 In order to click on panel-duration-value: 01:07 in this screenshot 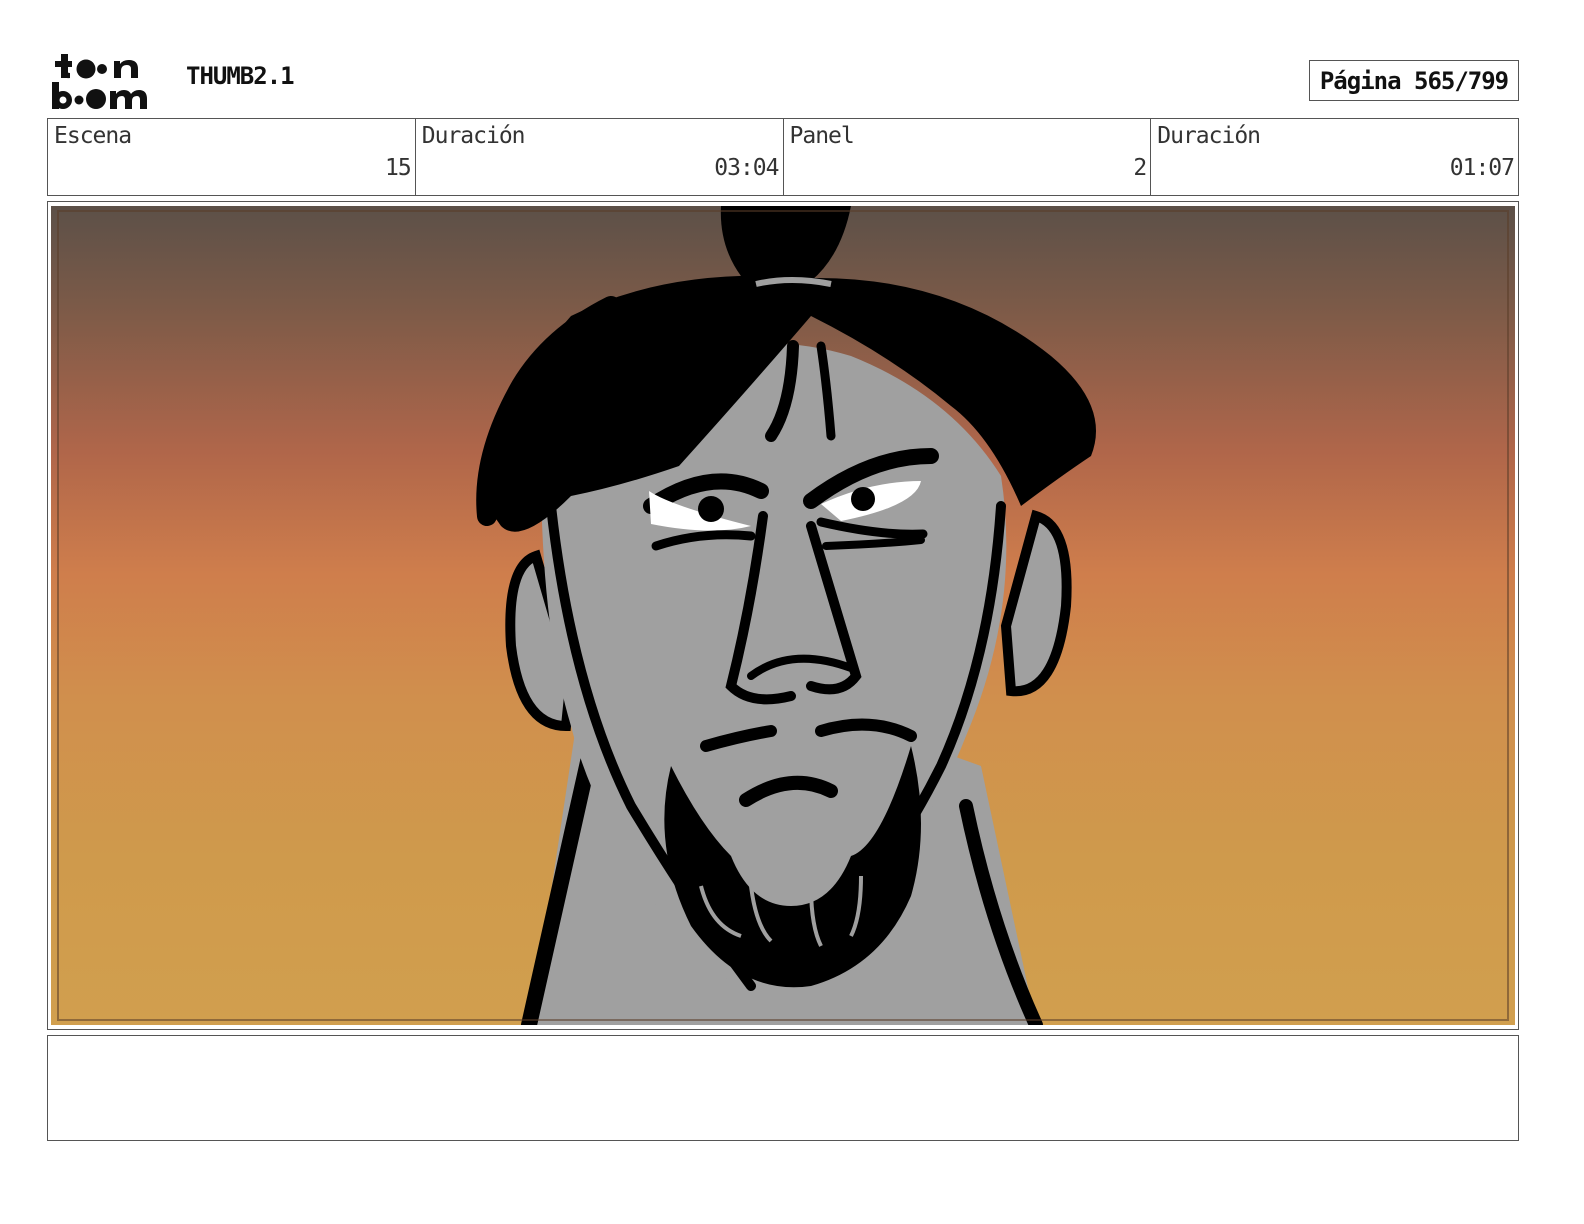, I will do `click(1482, 168)`.